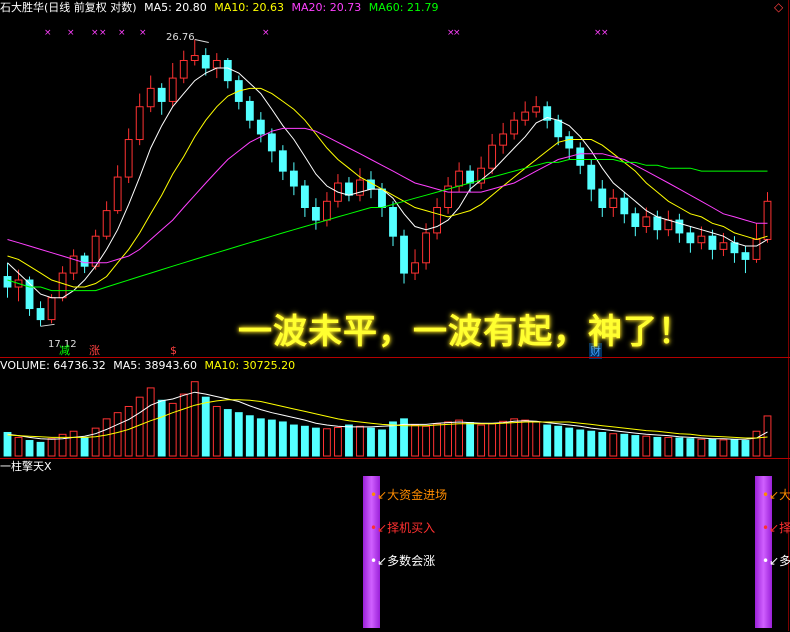 The width and height of the screenshot is (790, 632). What do you see at coordinates (64, 350) in the screenshot?
I see `tag-reduce: 减` at bounding box center [64, 350].